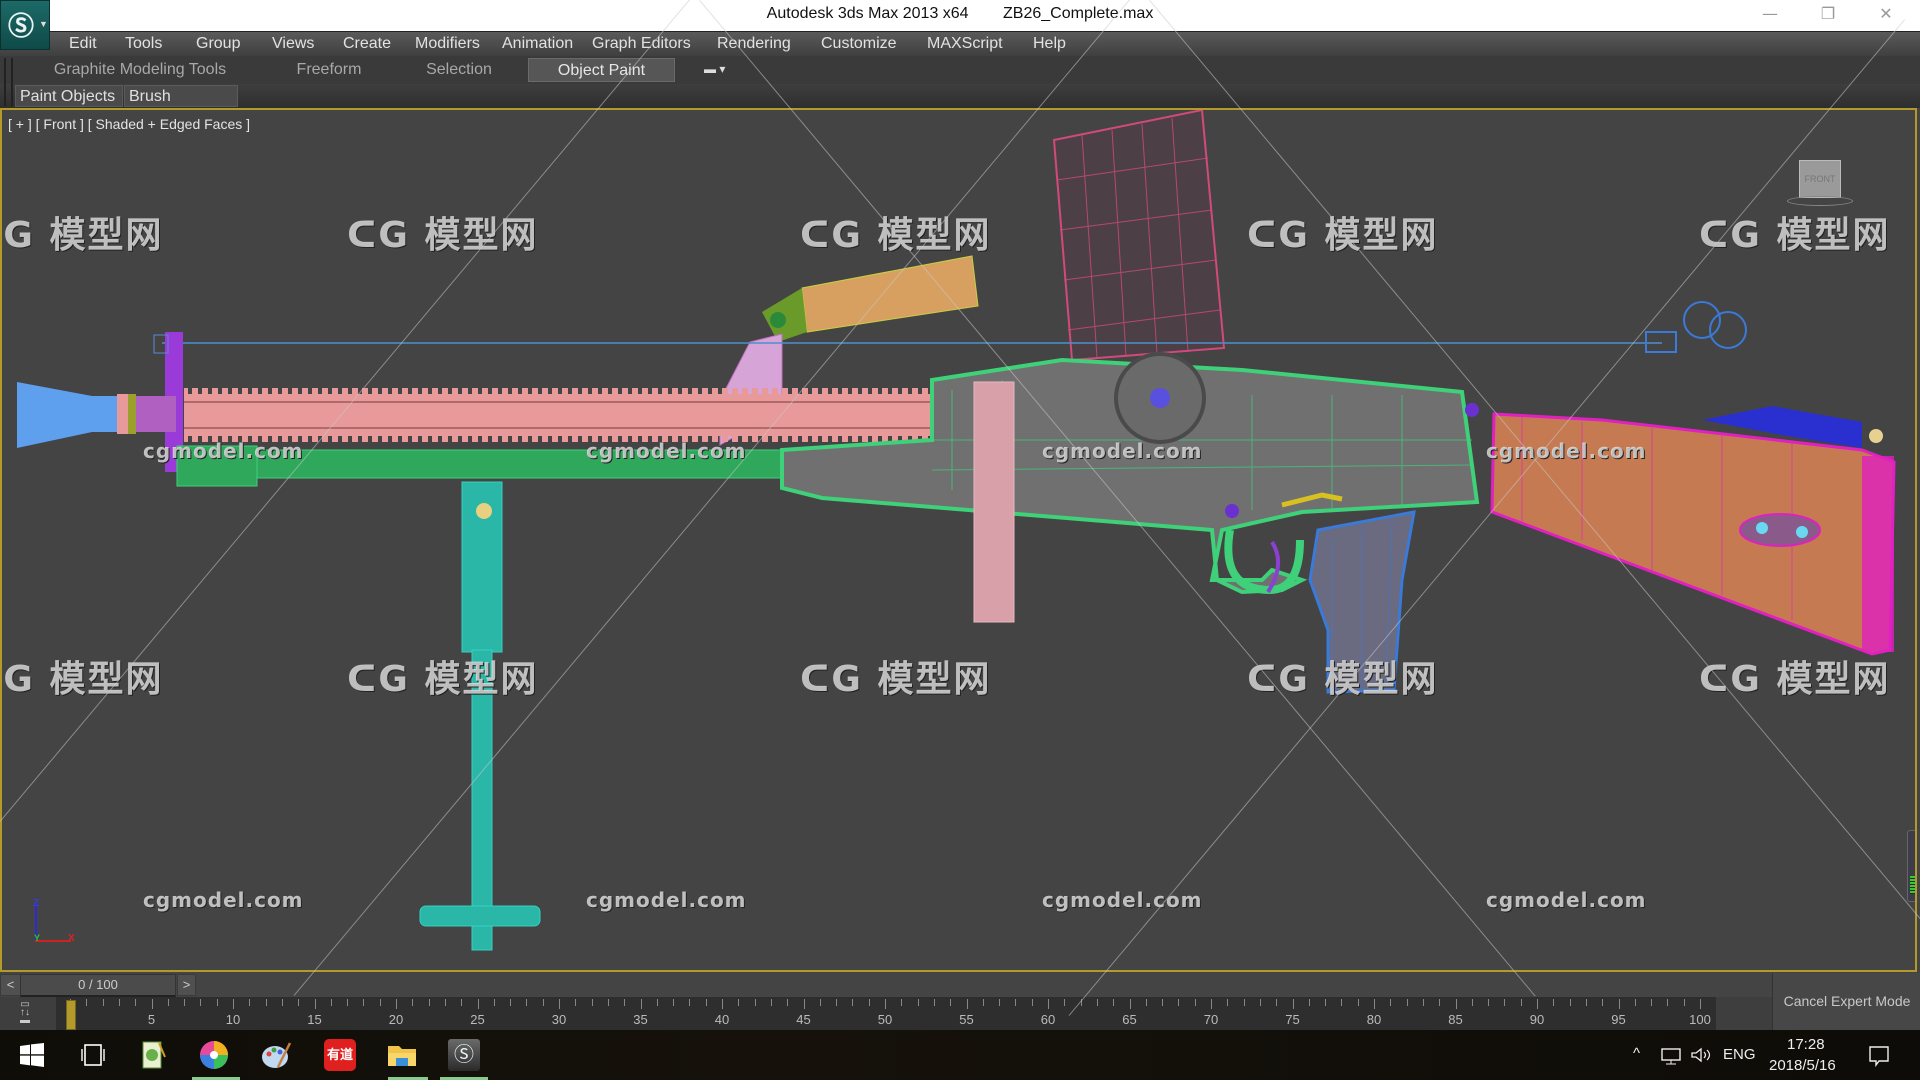 The height and width of the screenshot is (1080, 1920). Describe the element at coordinates (464, 1055) in the screenshot. I see `3ds-max-taskbar-icon: Ⓢ` at that location.